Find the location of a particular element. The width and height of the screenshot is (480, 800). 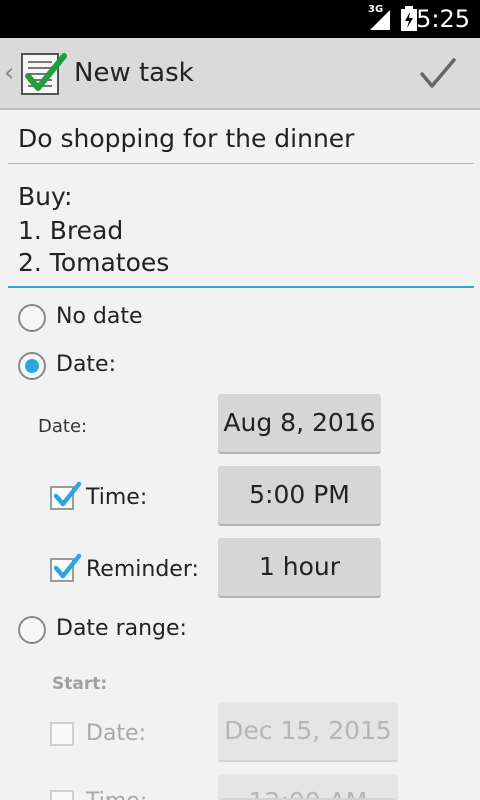

range-date-label: Date: is located at coordinates (116, 733).